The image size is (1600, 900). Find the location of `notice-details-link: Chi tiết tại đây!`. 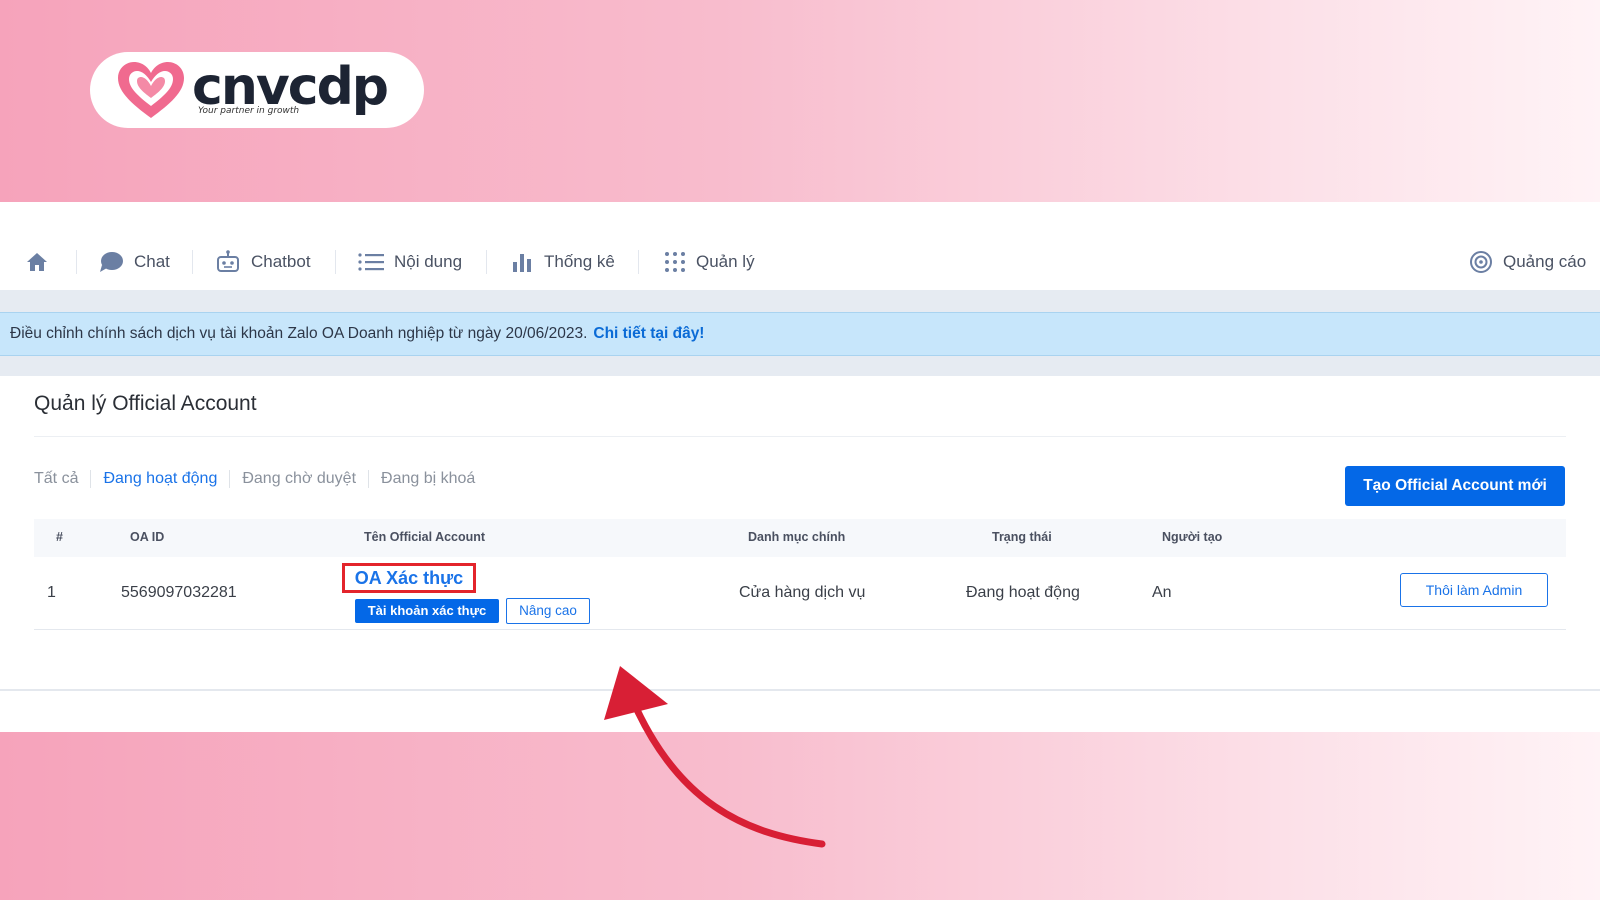

notice-details-link: Chi tiết tại đây! is located at coordinates (648, 333).